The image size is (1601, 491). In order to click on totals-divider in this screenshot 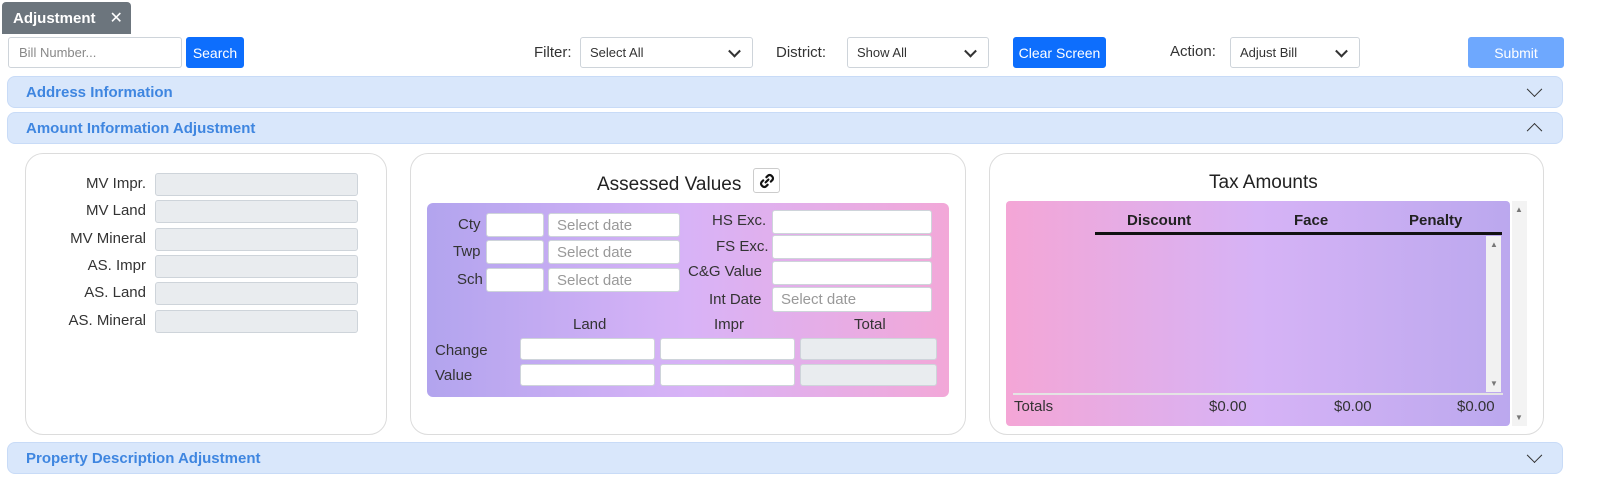, I will do `click(1258, 394)`.